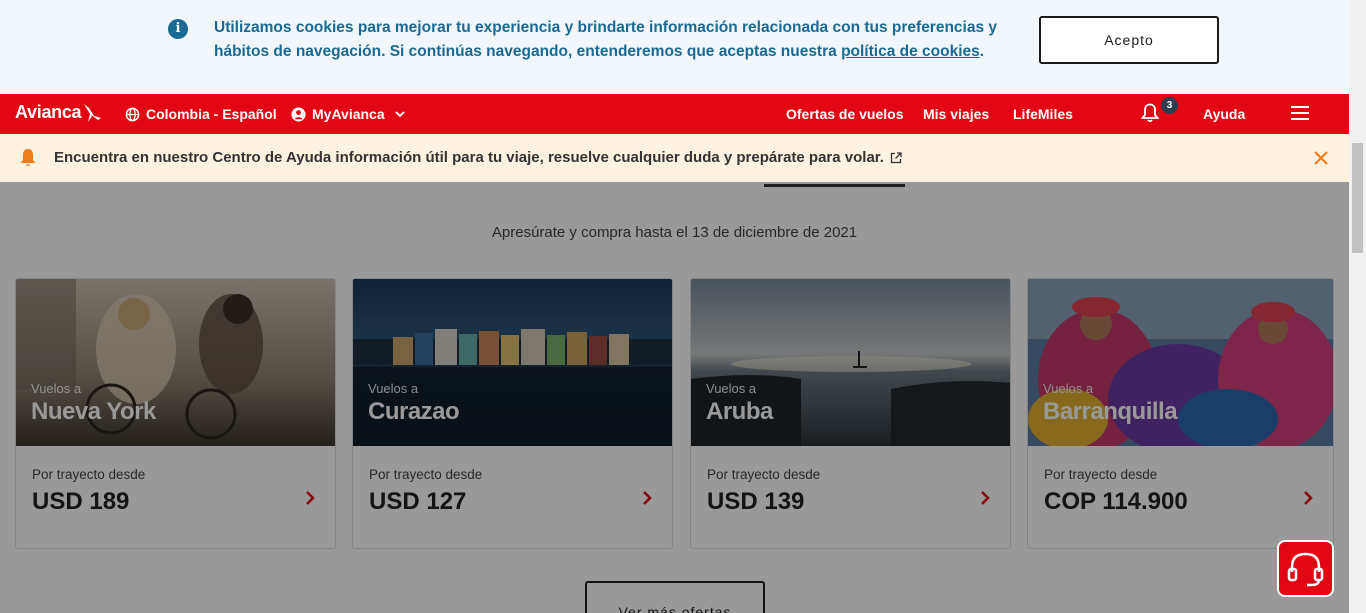 This screenshot has height=613, width=1366. I want to click on avianca-logo: Avianca, so click(48, 112).